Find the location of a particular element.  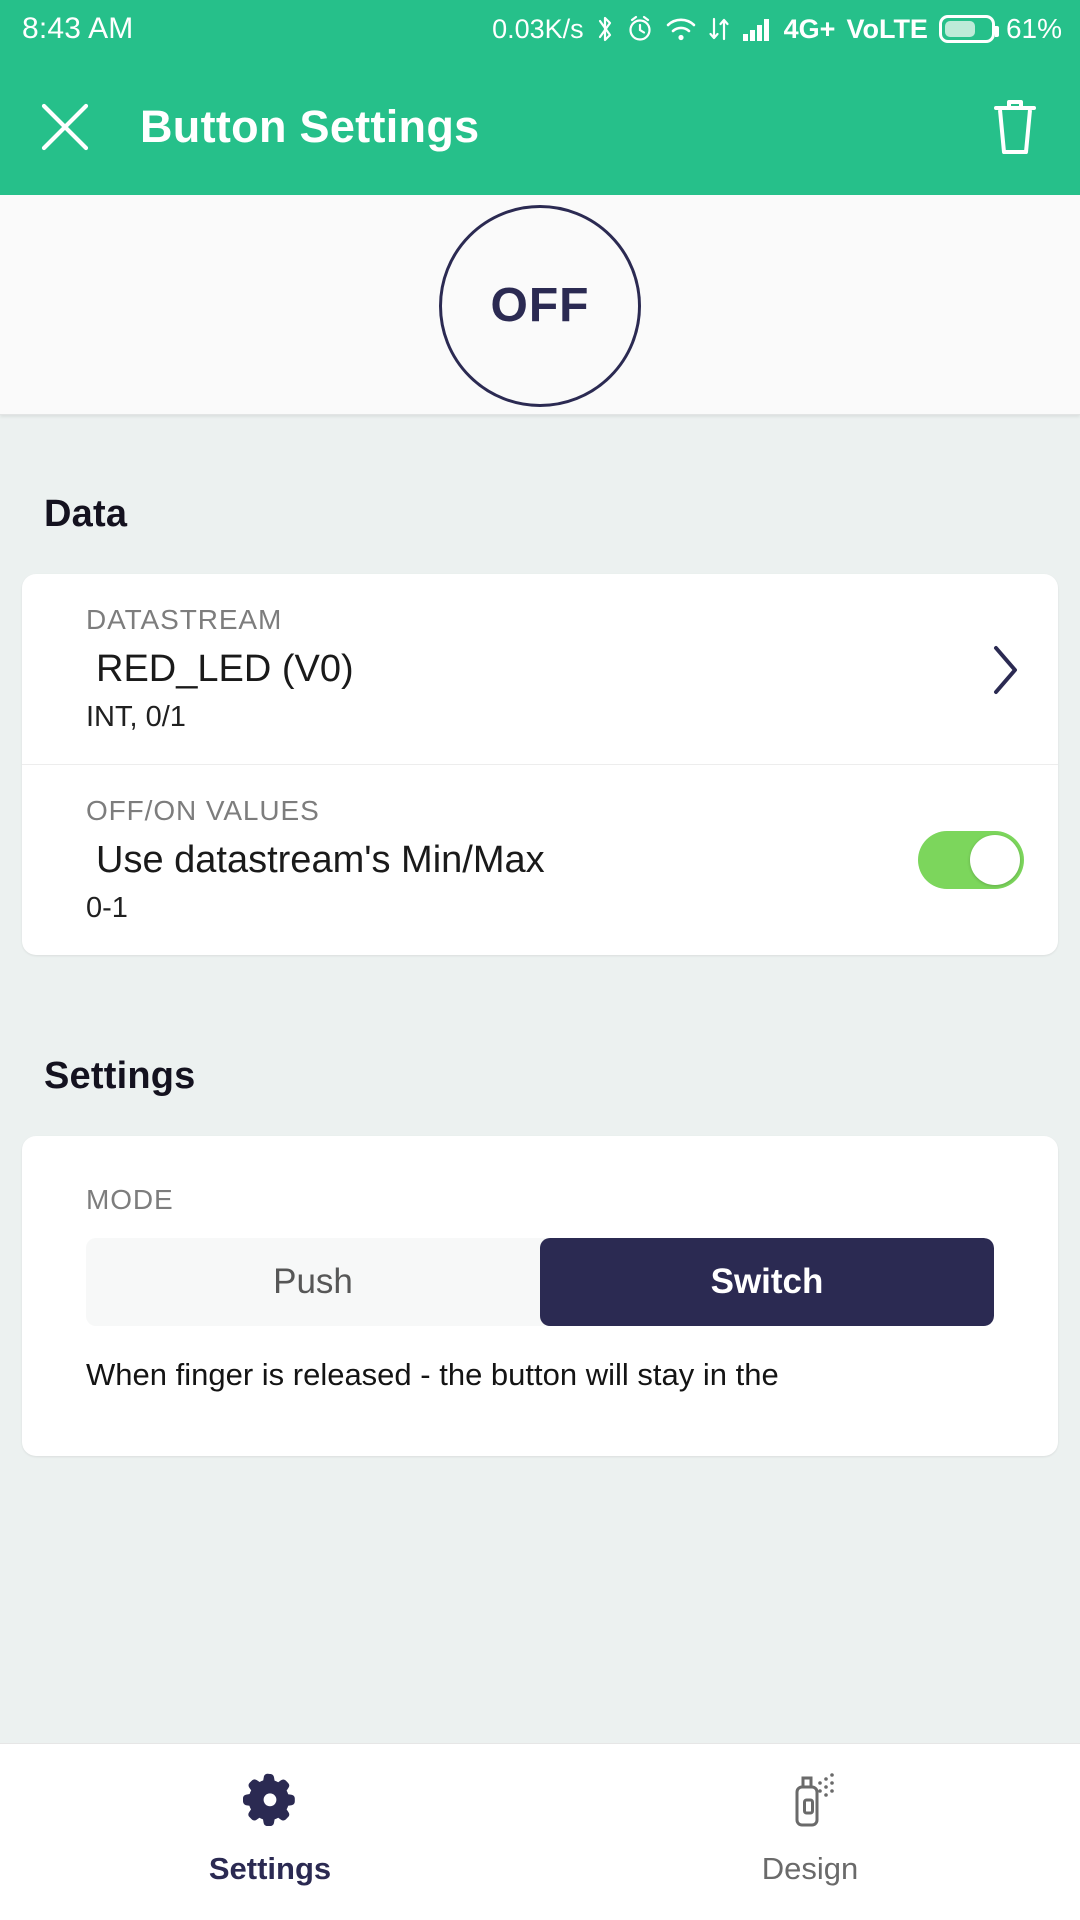

widget-preview-area: OFF is located at coordinates (540, 305).